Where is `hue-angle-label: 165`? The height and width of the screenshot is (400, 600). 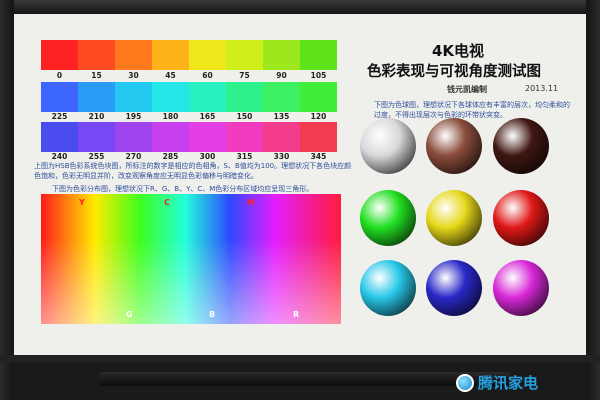 hue-angle-label: 165 is located at coordinates (207, 116).